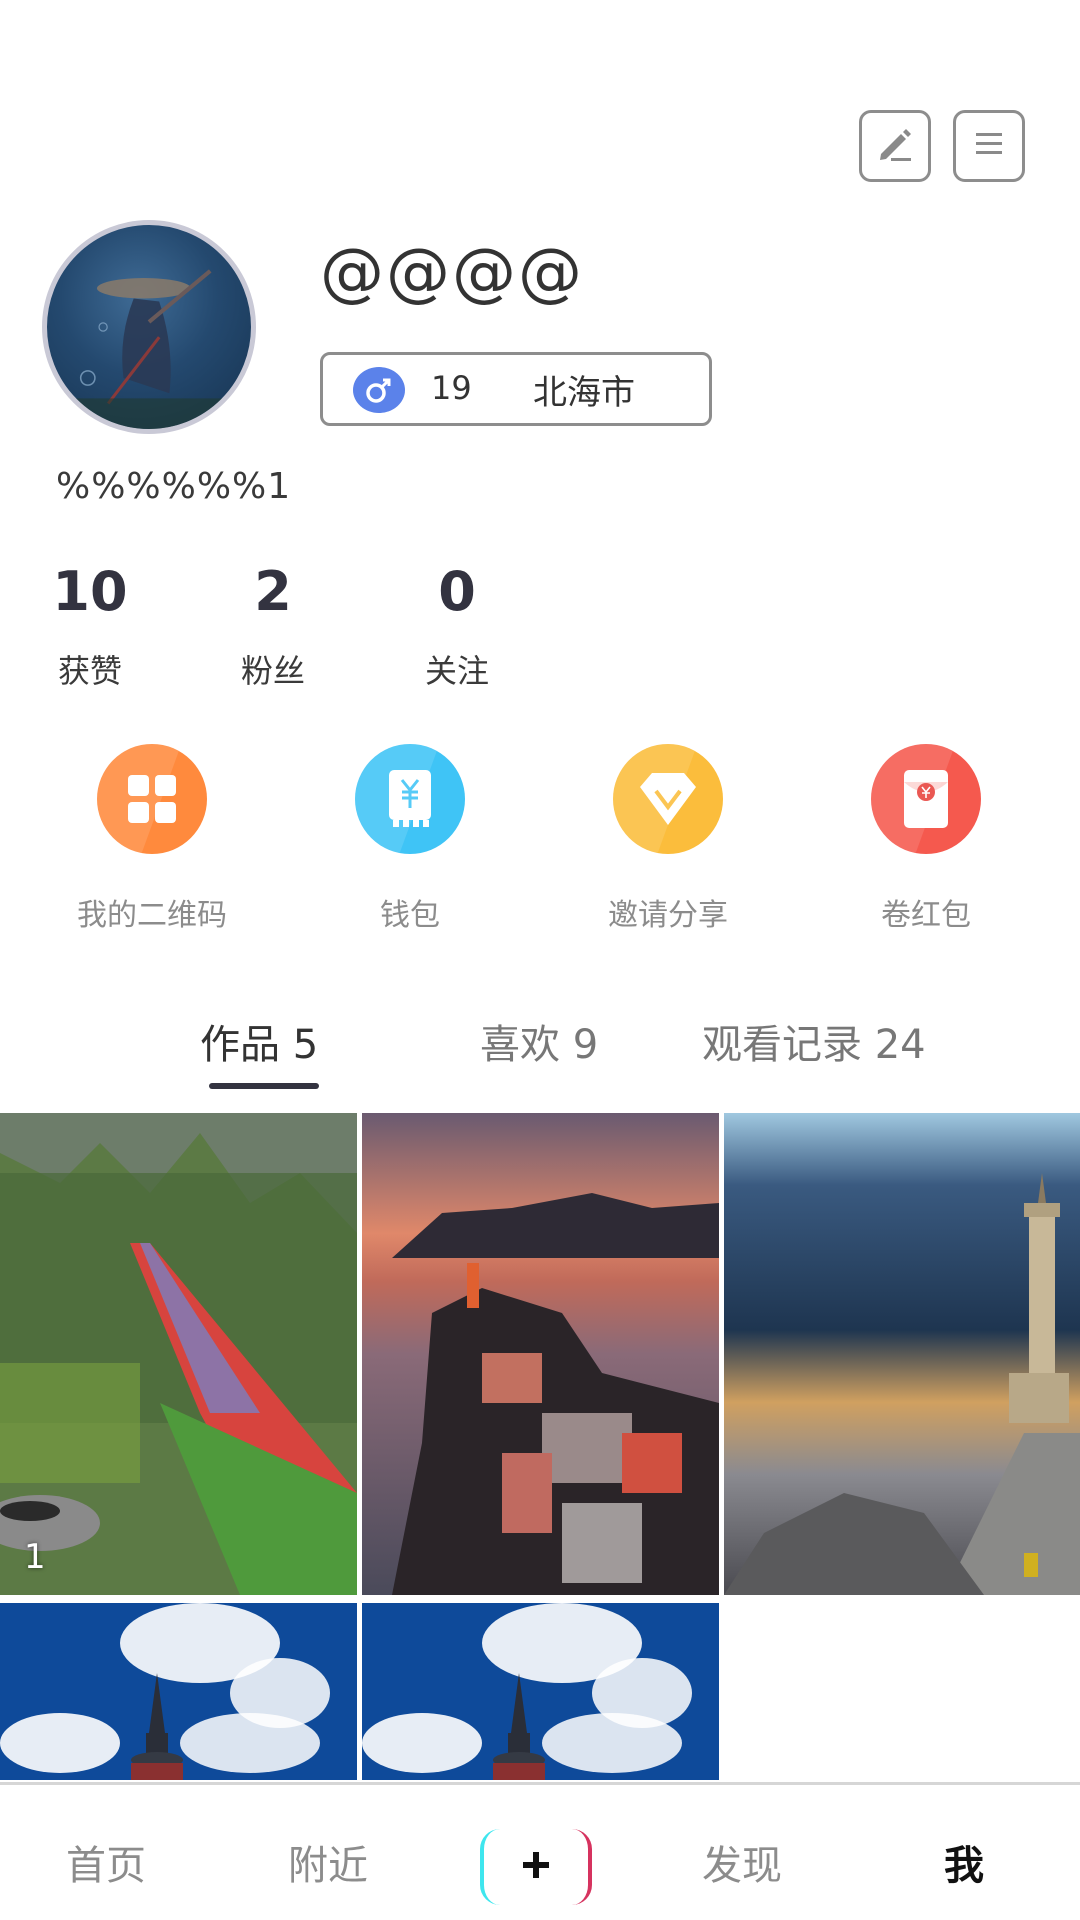 This screenshot has height=1920, width=1080. I want to click on pencil-icon, so click(895, 146).